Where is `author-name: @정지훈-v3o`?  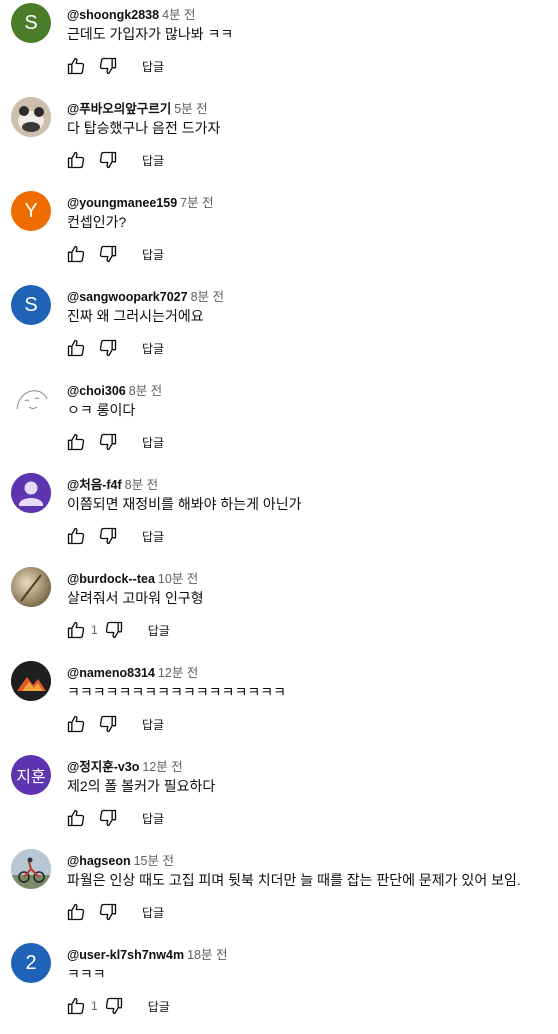 author-name: @정지훈-v3o is located at coordinates (103, 767).